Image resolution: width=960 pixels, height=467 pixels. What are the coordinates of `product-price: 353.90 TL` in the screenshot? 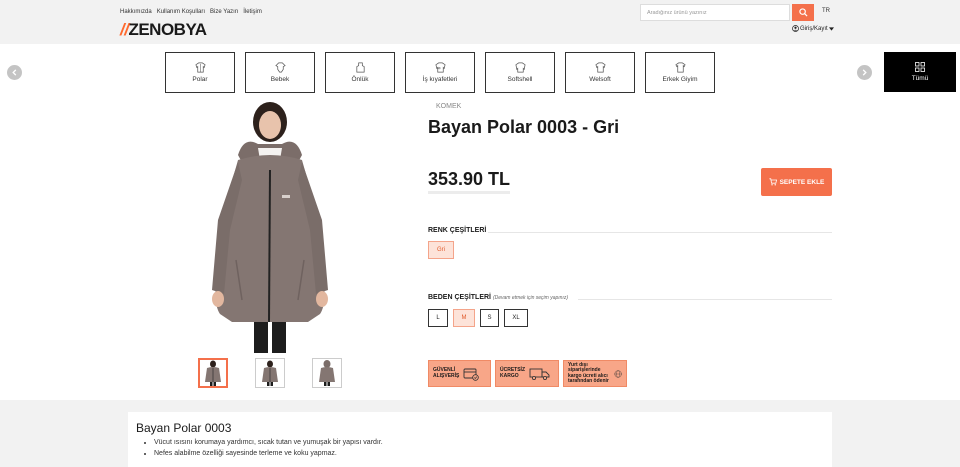 It's located at (469, 181).